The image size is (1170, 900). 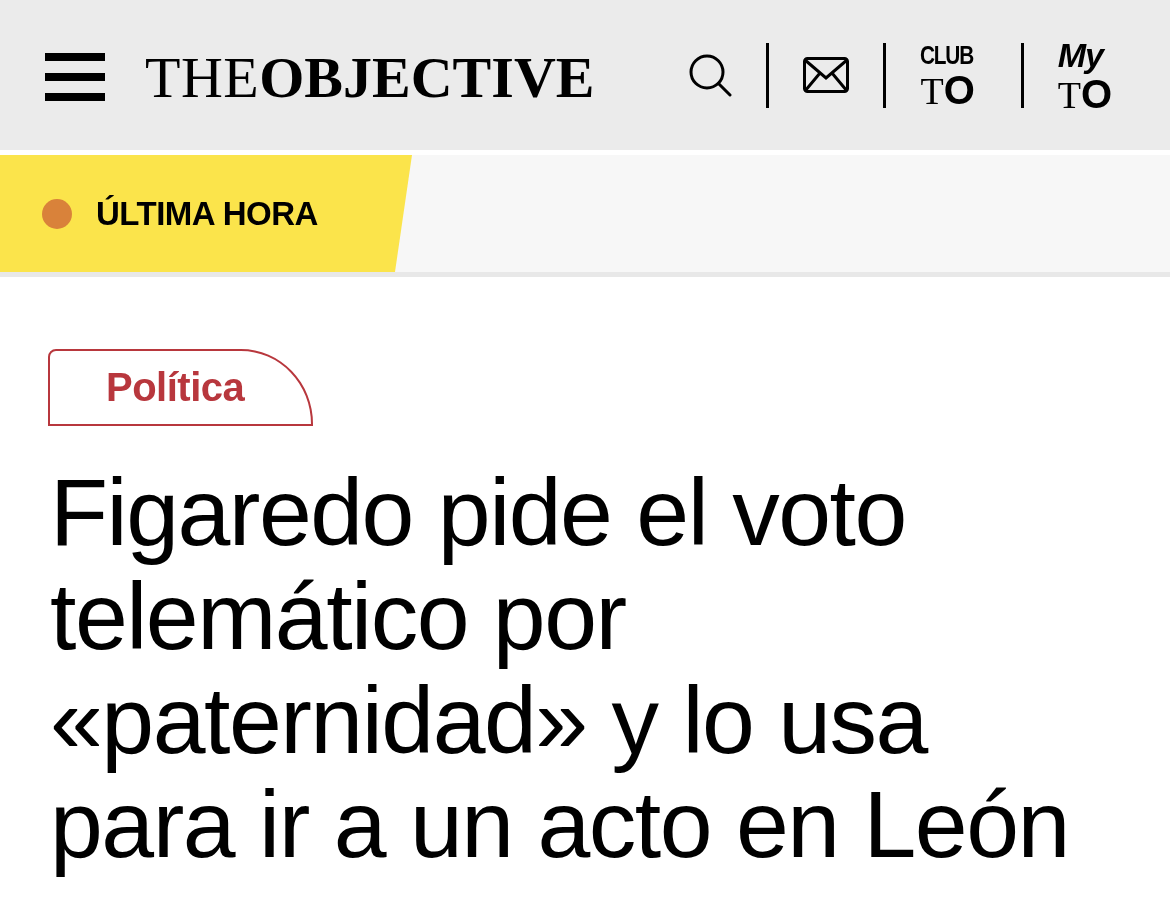 What do you see at coordinates (180, 387) in the screenshot?
I see `category-tag: Política` at bounding box center [180, 387].